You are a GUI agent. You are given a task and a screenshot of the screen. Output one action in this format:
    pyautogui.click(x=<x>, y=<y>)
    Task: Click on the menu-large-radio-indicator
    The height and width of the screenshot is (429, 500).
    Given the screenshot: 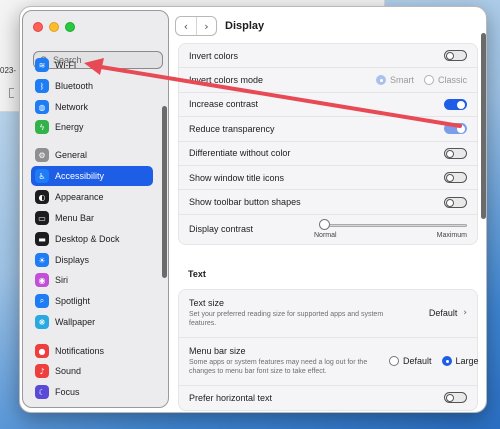 What is the action you would take?
    pyautogui.click(x=446, y=361)
    